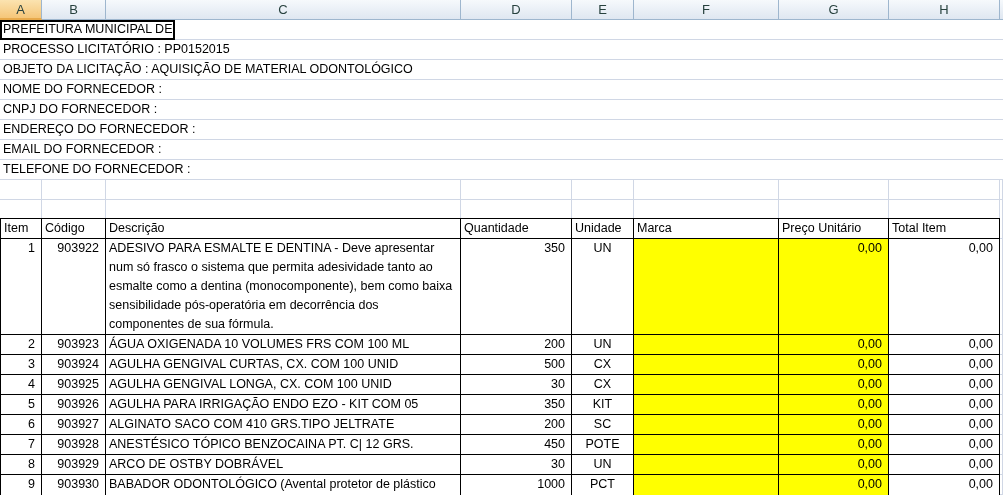  Describe the element at coordinates (21, 425) in the screenshot. I see `item-number-cell: 6` at that location.